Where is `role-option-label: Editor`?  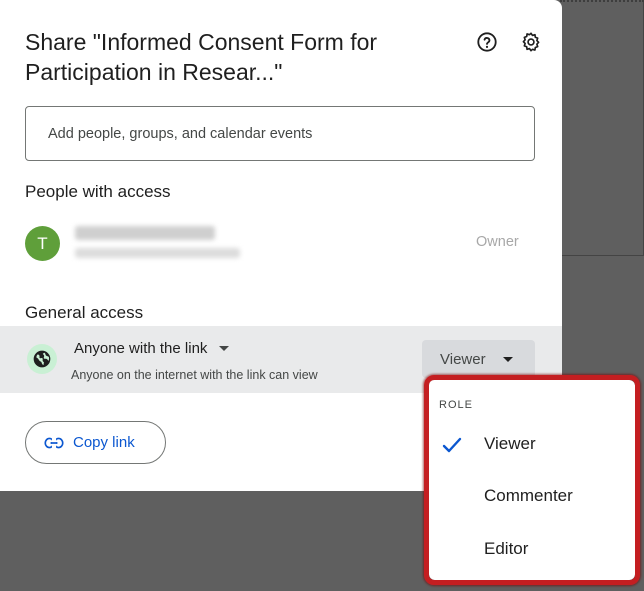 role-option-label: Editor is located at coordinates (506, 548).